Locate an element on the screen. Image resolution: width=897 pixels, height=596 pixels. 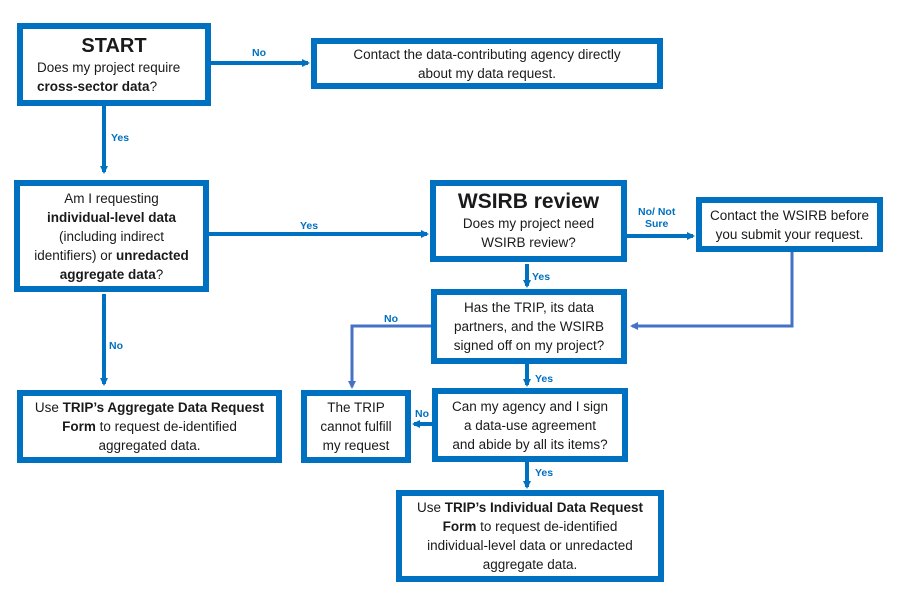
label-signed-no: No is located at coordinates (391, 319).